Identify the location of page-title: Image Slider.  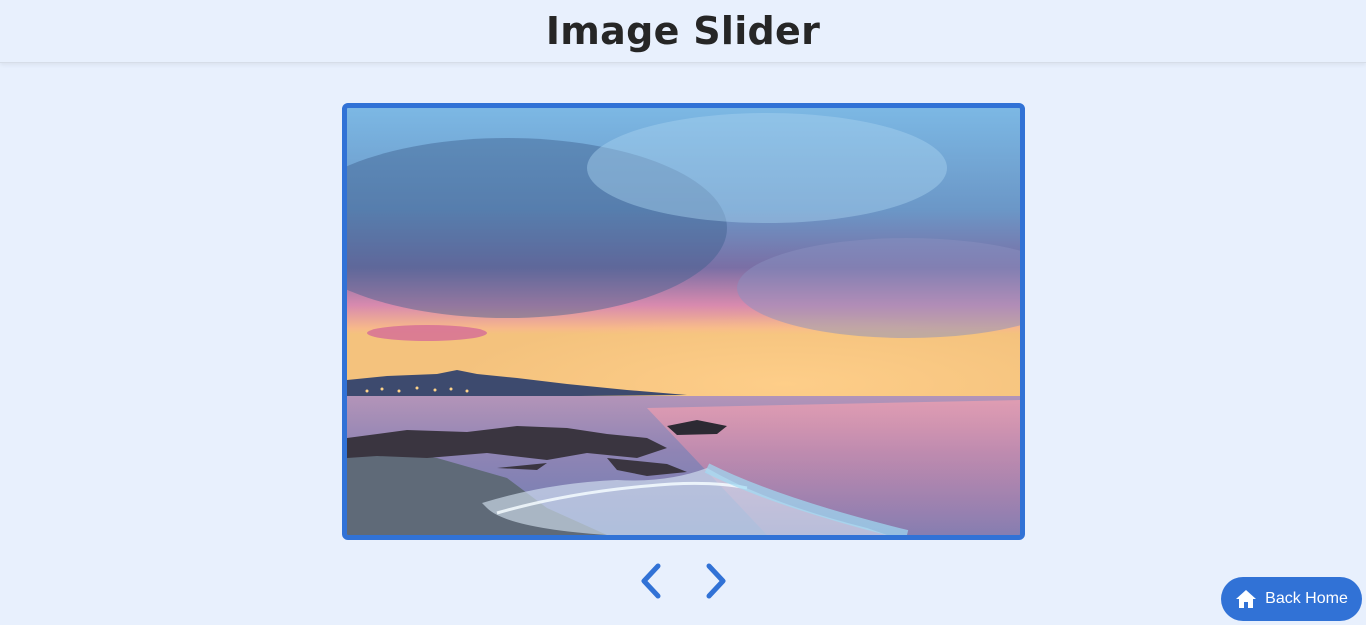
(683, 31).